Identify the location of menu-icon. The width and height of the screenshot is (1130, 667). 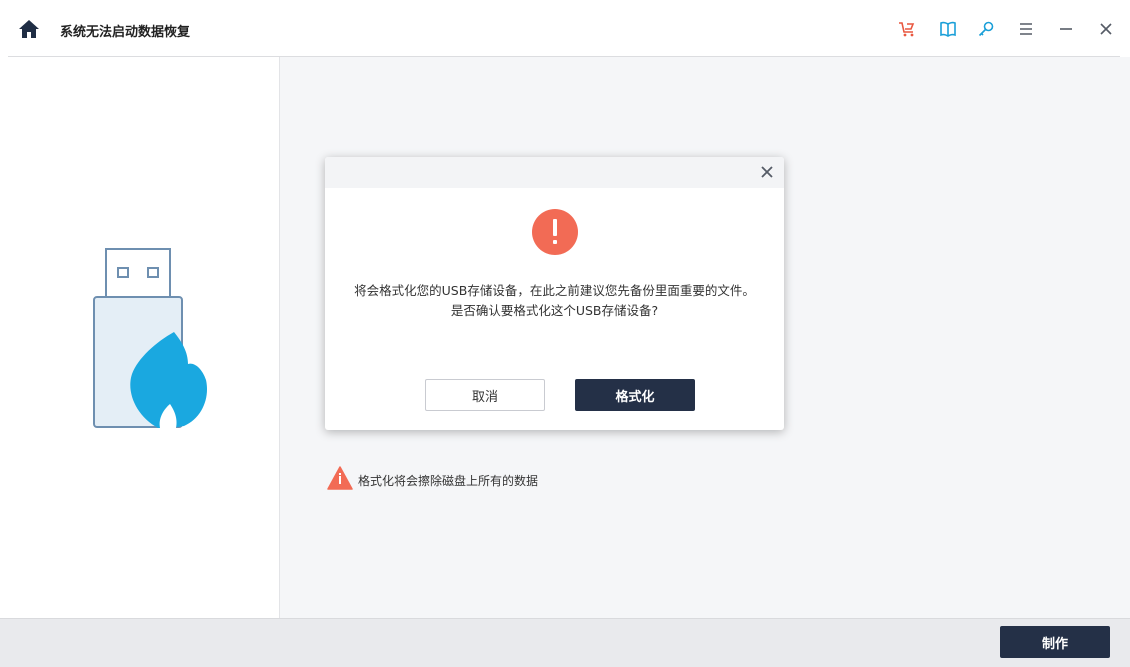
(1026, 29).